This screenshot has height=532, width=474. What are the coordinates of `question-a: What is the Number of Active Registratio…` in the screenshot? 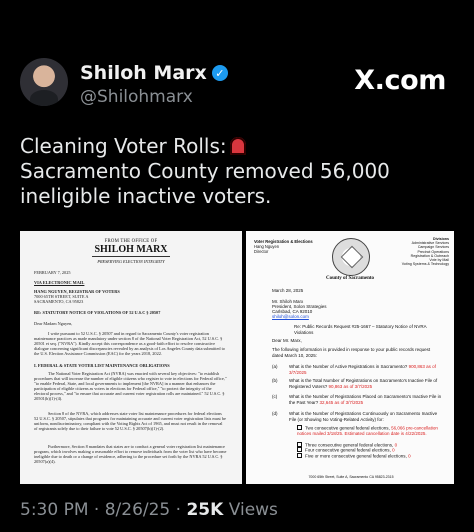 It's located at (365, 369).